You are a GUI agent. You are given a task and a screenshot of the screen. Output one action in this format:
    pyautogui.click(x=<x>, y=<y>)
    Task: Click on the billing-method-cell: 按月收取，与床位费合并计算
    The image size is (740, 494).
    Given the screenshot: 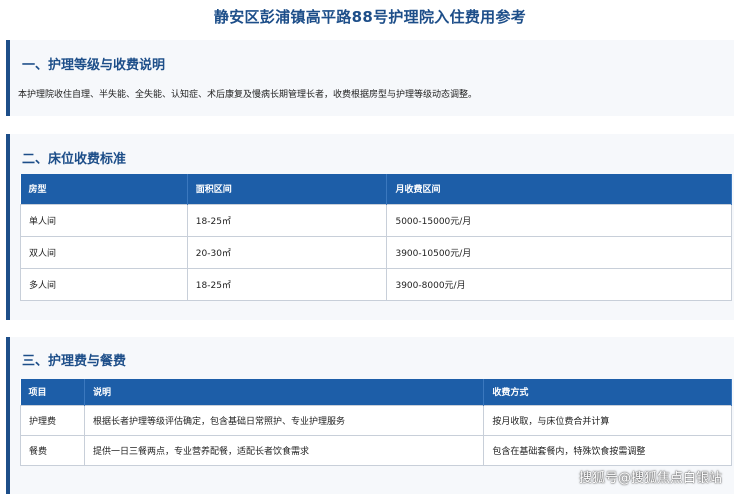 What is the action you would take?
    pyautogui.click(x=607, y=420)
    